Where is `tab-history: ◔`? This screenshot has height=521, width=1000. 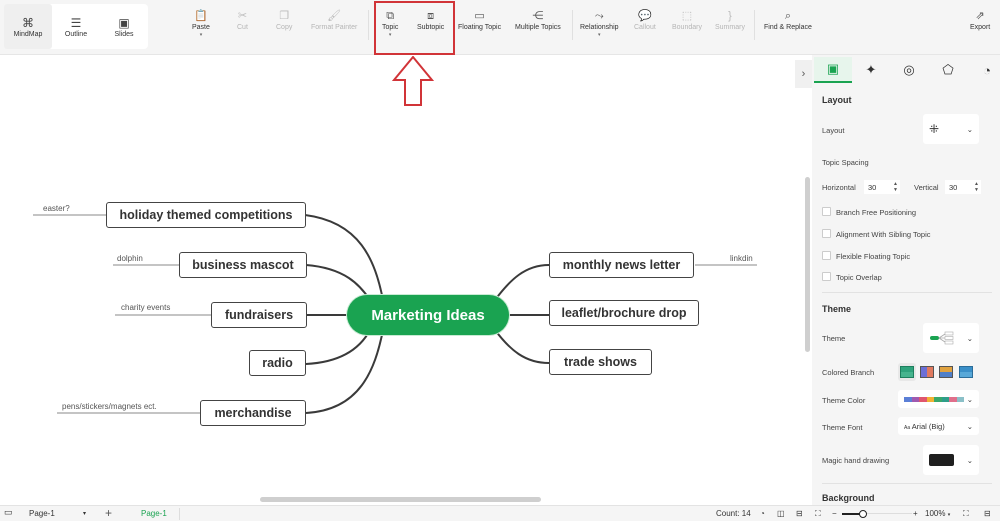 tab-history: ◔ is located at coordinates (984, 70).